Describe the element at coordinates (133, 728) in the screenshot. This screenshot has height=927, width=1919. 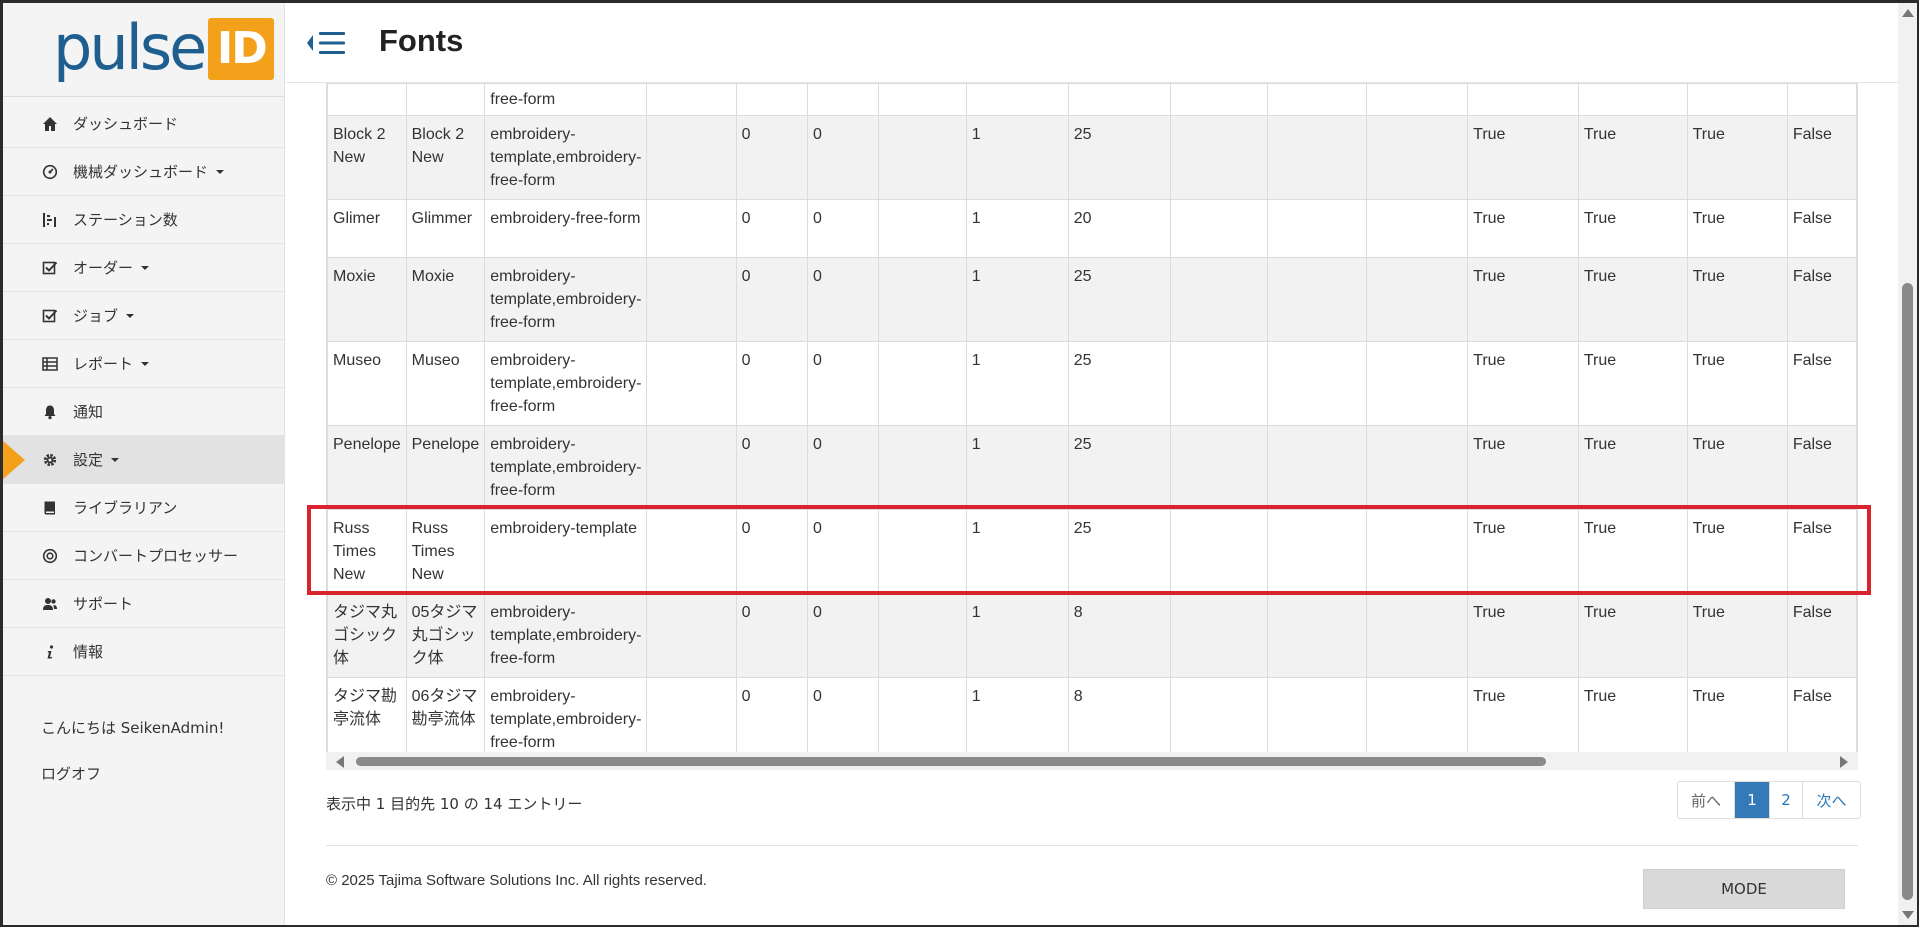
I see `user-greeting: こんにちは SeikenAdmin!` at that location.